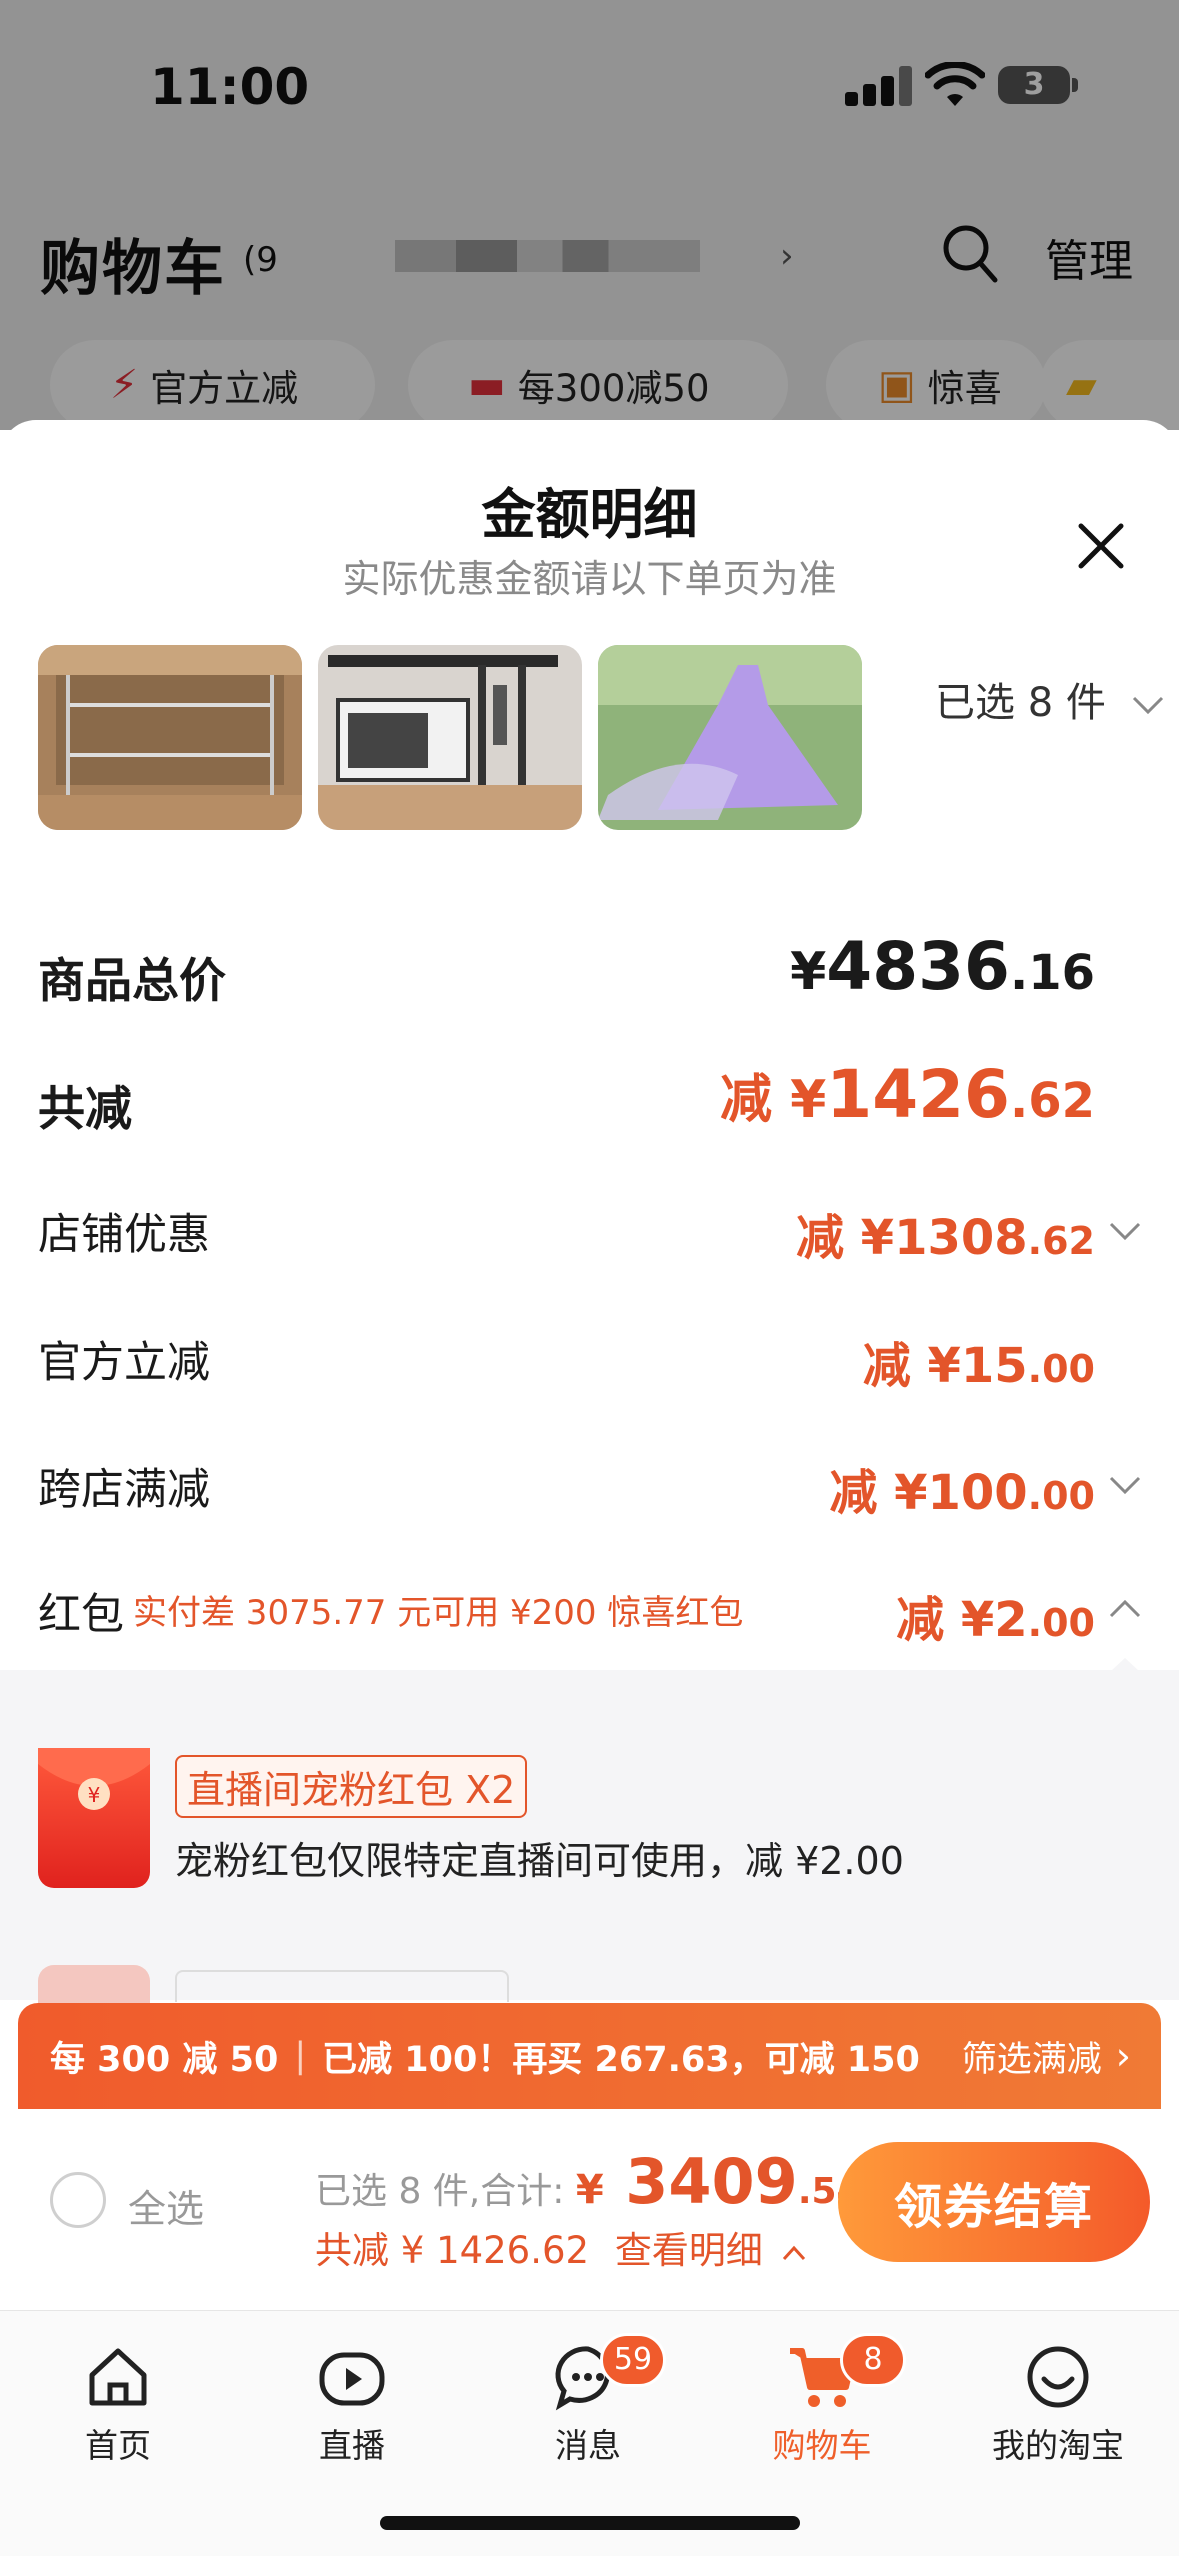 This screenshot has height=2556, width=1179. Describe the element at coordinates (824, 2400) in the screenshot. I see `tab-cart: 购物车 8` at that location.